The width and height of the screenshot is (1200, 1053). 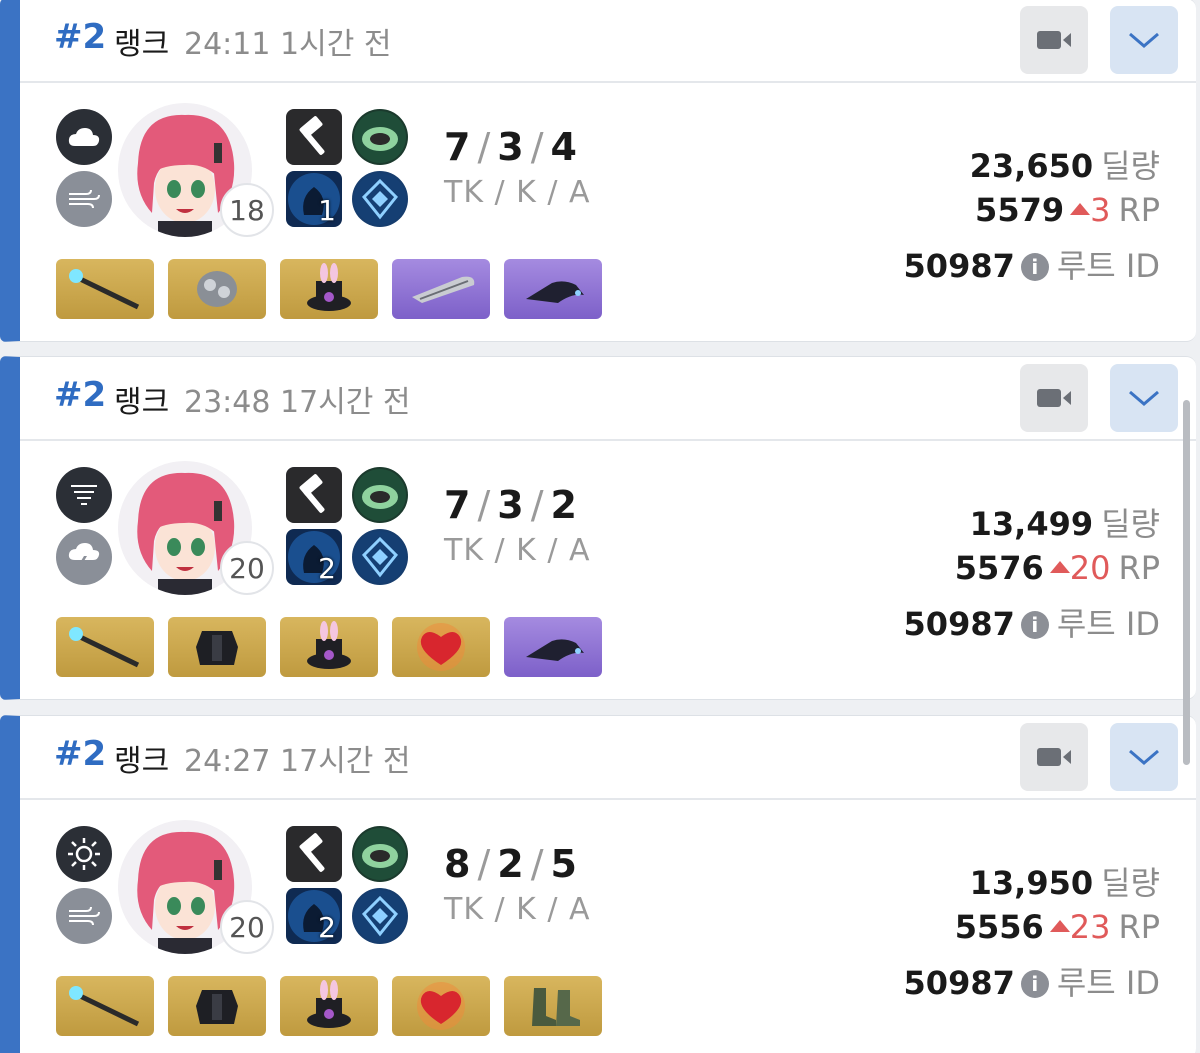 What do you see at coordinates (142, 761) in the screenshot?
I see `mode-label: 랭크` at bounding box center [142, 761].